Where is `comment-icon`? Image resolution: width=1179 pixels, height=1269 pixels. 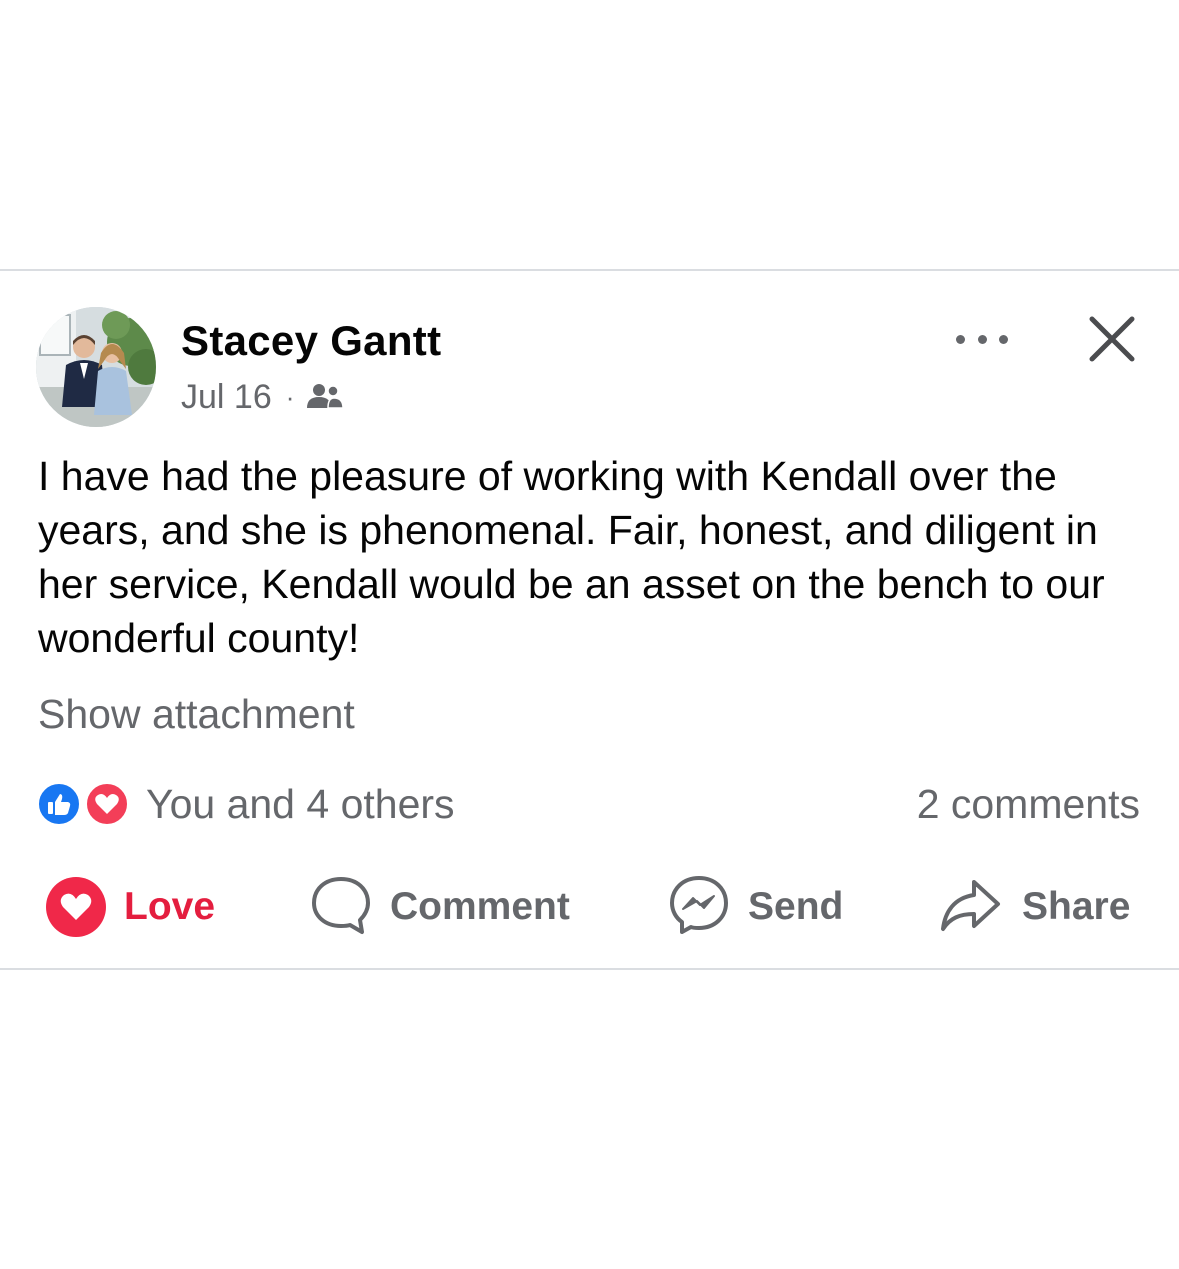
comment-icon is located at coordinates (341, 907).